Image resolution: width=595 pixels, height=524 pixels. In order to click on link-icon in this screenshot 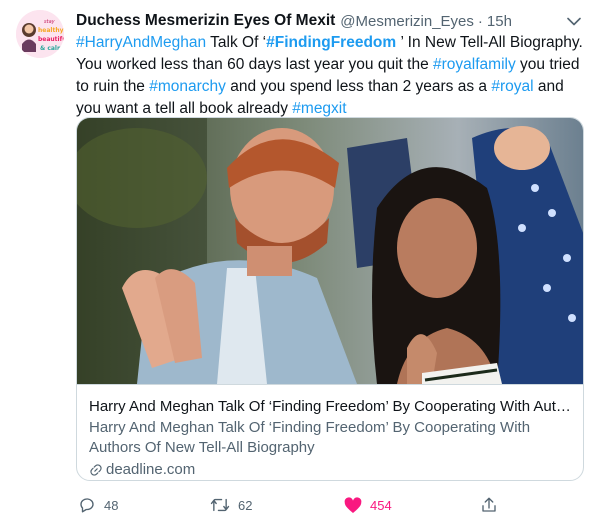, I will do `click(96, 470)`.